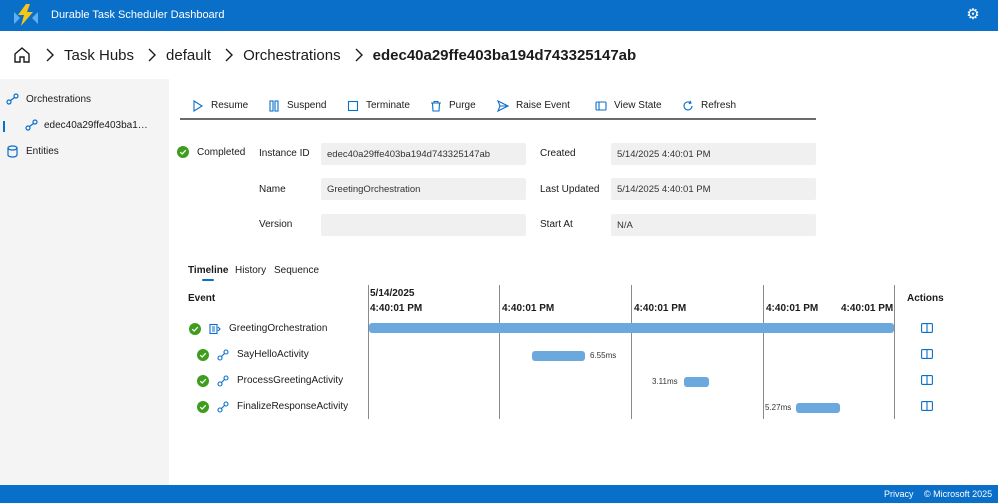 The height and width of the screenshot is (503, 998). Describe the element at coordinates (504, 55) in the screenshot. I see `breadcrumb-current-instance: edec40a29ffe403ba194d743325147ab` at that location.